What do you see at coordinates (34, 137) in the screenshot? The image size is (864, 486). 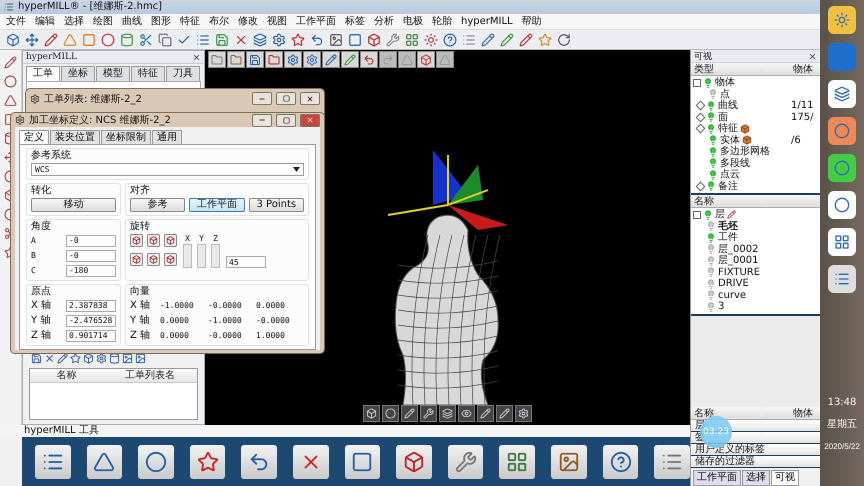 I see `dialog-tab: 定义` at bounding box center [34, 137].